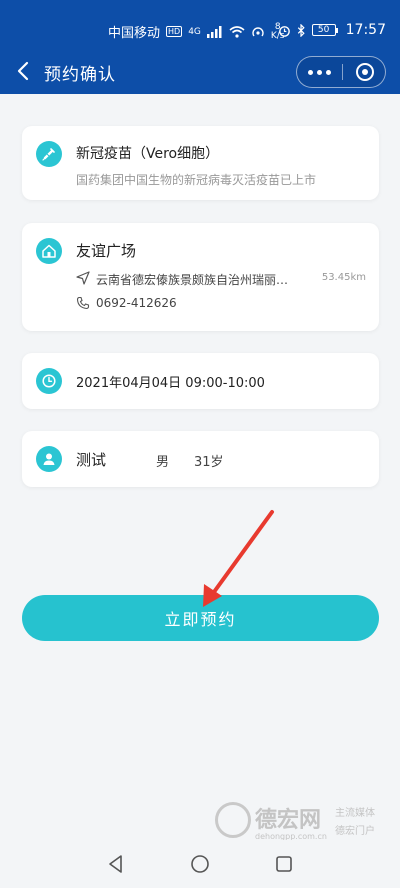 Image resolution: width=400 pixels, height=888 pixels. I want to click on chevron-left-icon, so click(23, 71).